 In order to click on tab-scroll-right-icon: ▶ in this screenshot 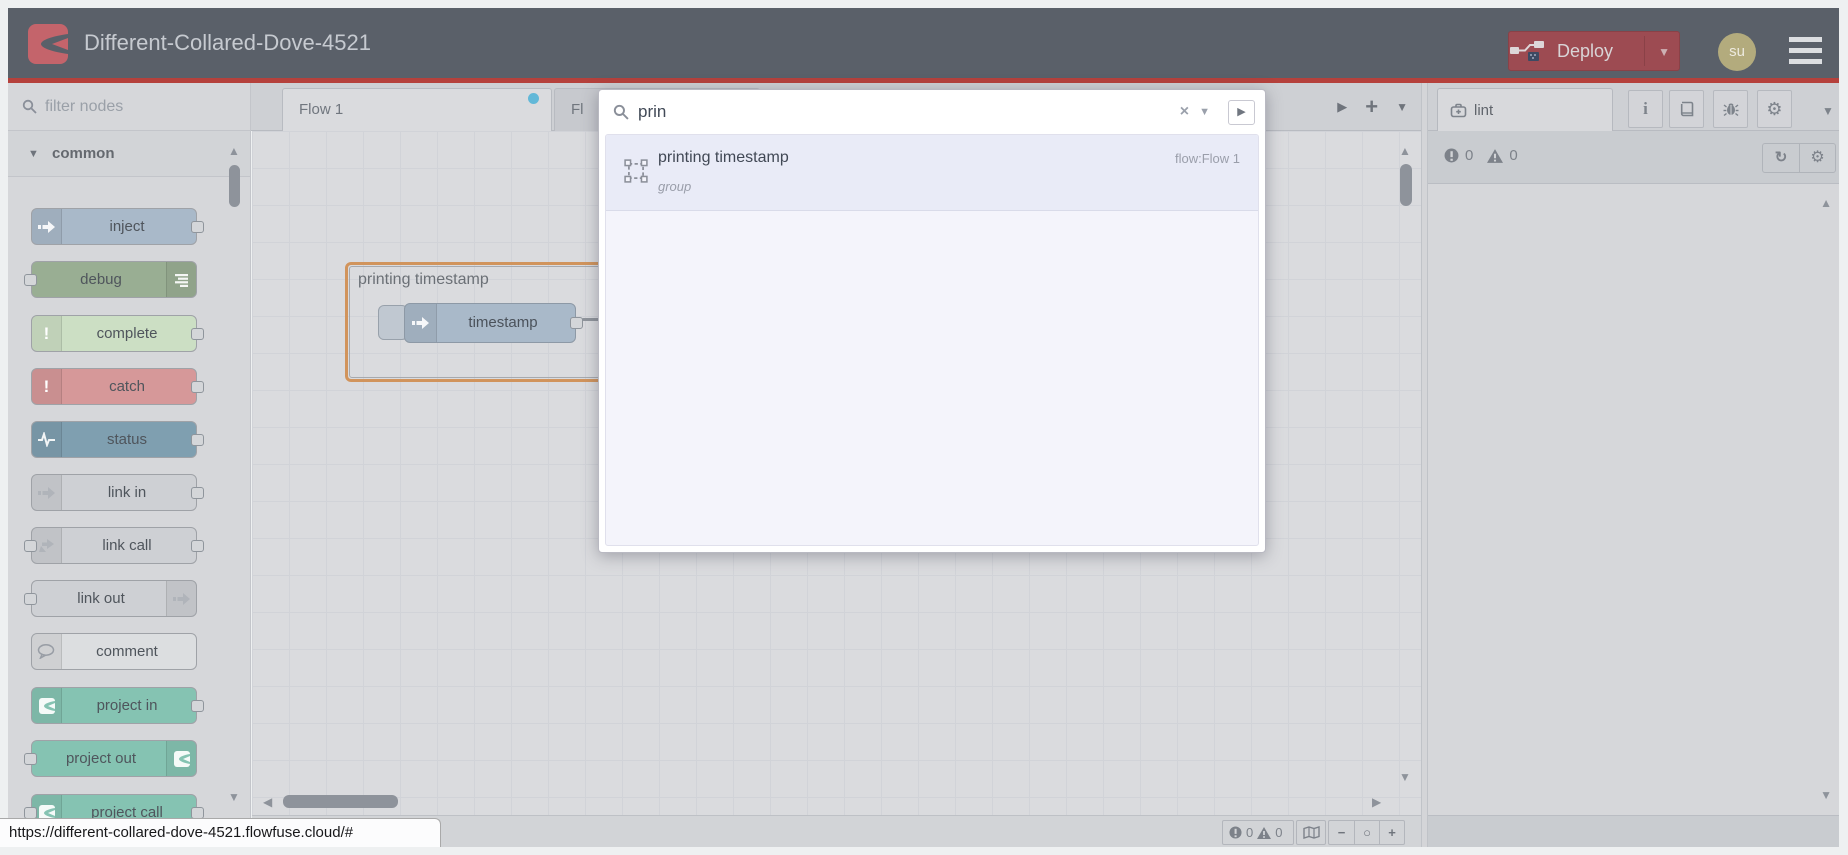, I will do `click(1342, 107)`.